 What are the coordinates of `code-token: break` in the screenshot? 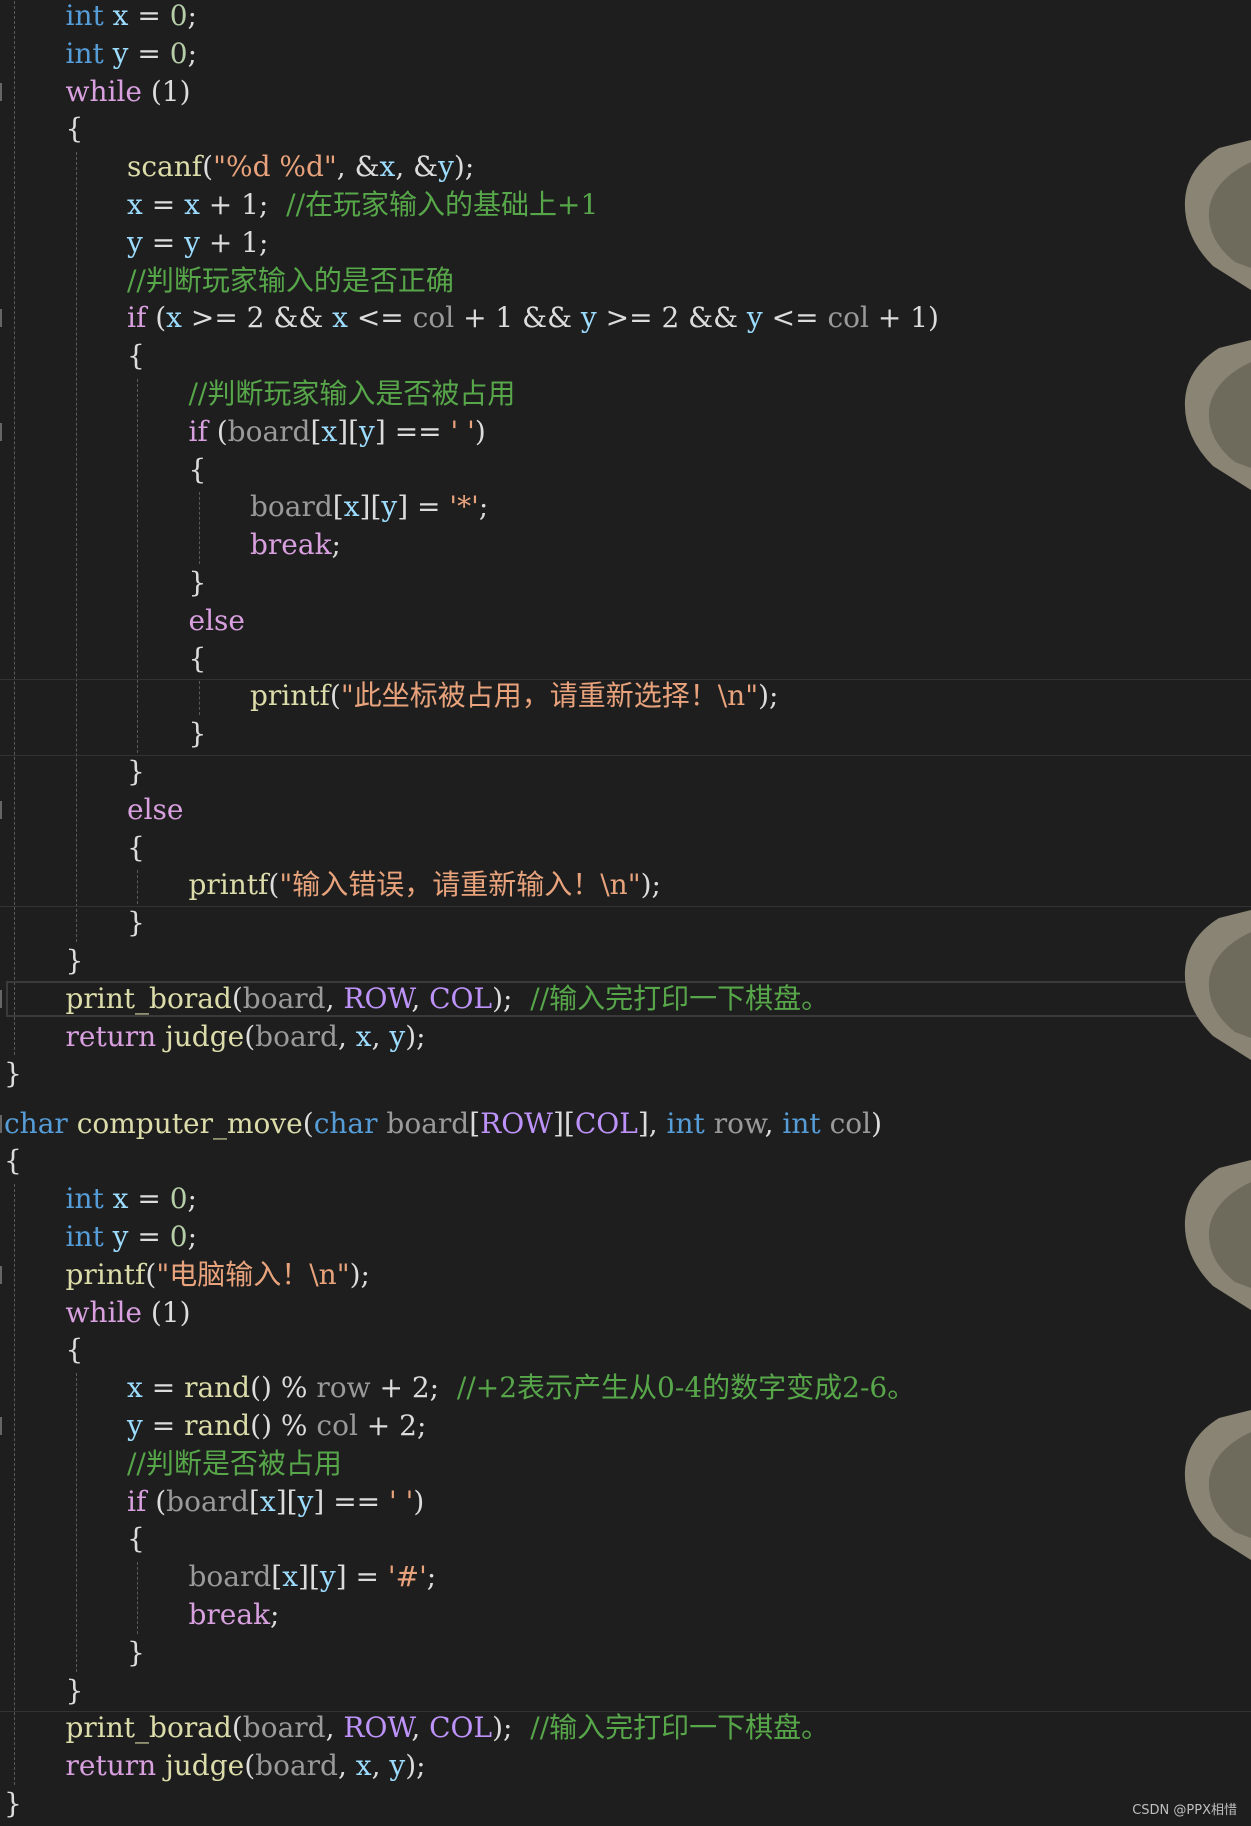 It's located at (229, 1614).